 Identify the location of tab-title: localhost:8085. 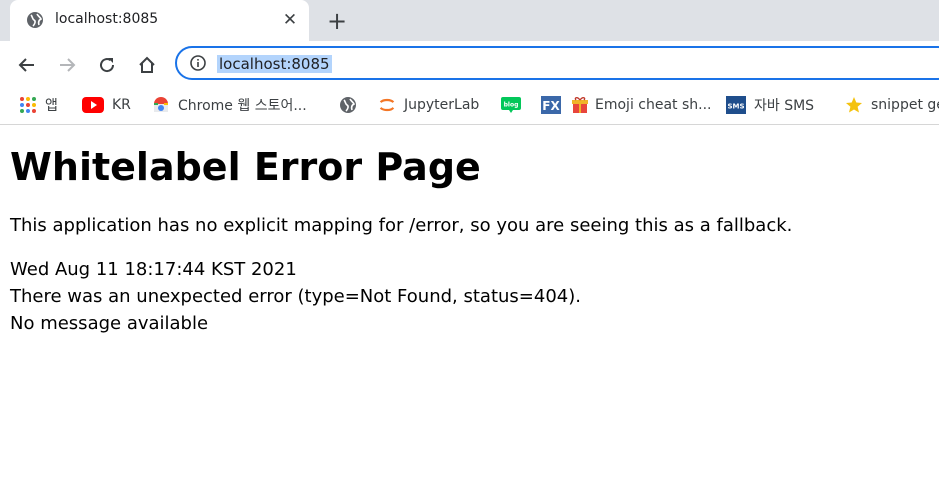
(107, 19).